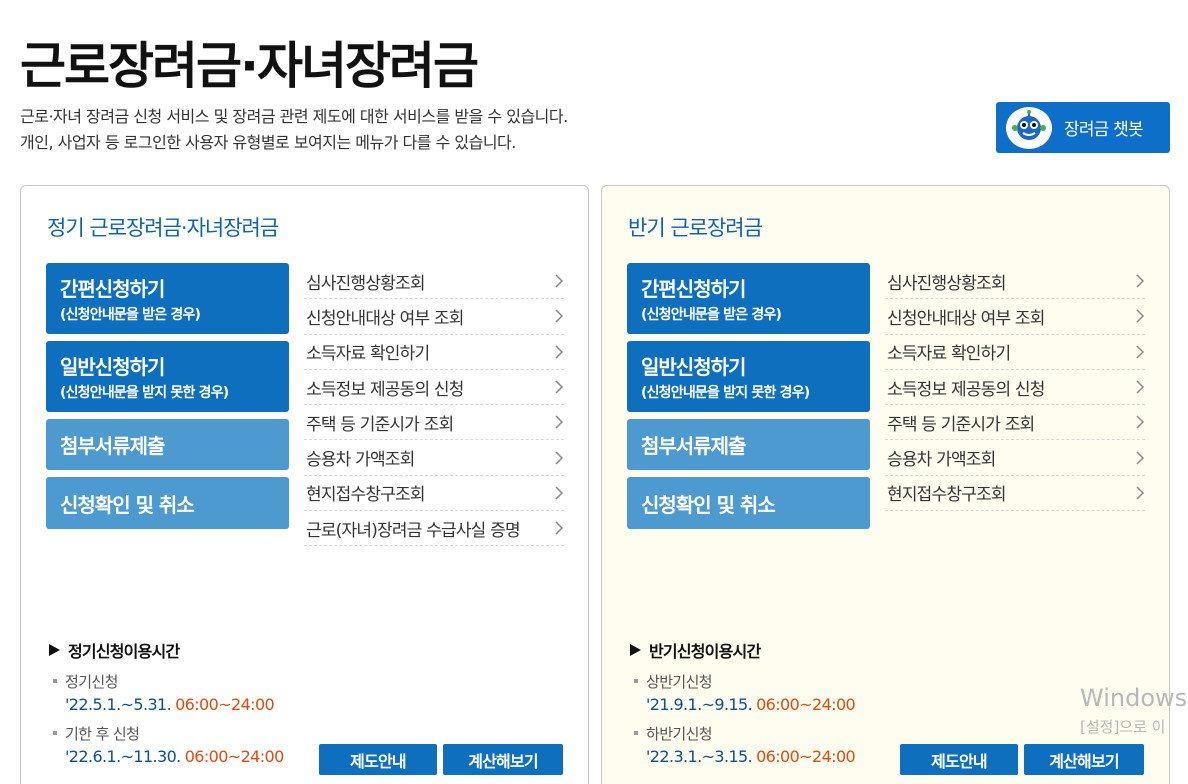  I want to click on period-label-text: 기한 후 신청, so click(102, 733).